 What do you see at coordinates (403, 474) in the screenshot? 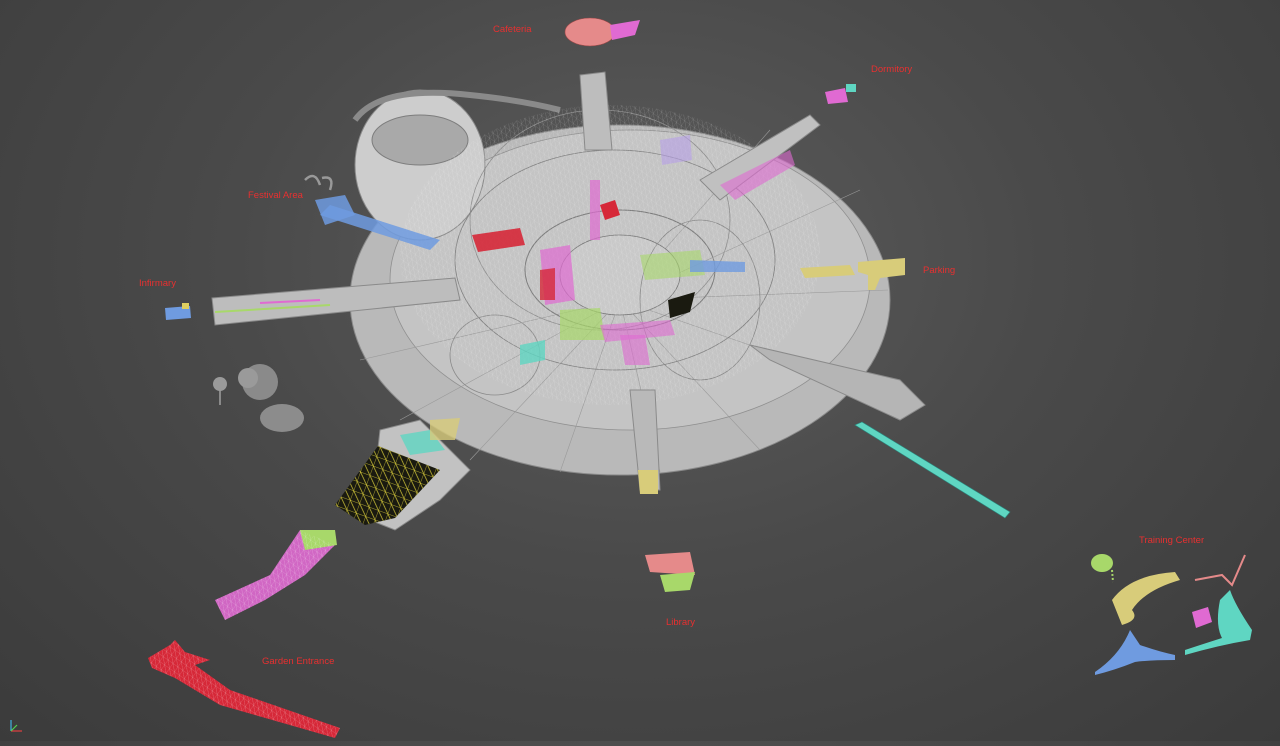
I see `entrance-plaza` at bounding box center [403, 474].